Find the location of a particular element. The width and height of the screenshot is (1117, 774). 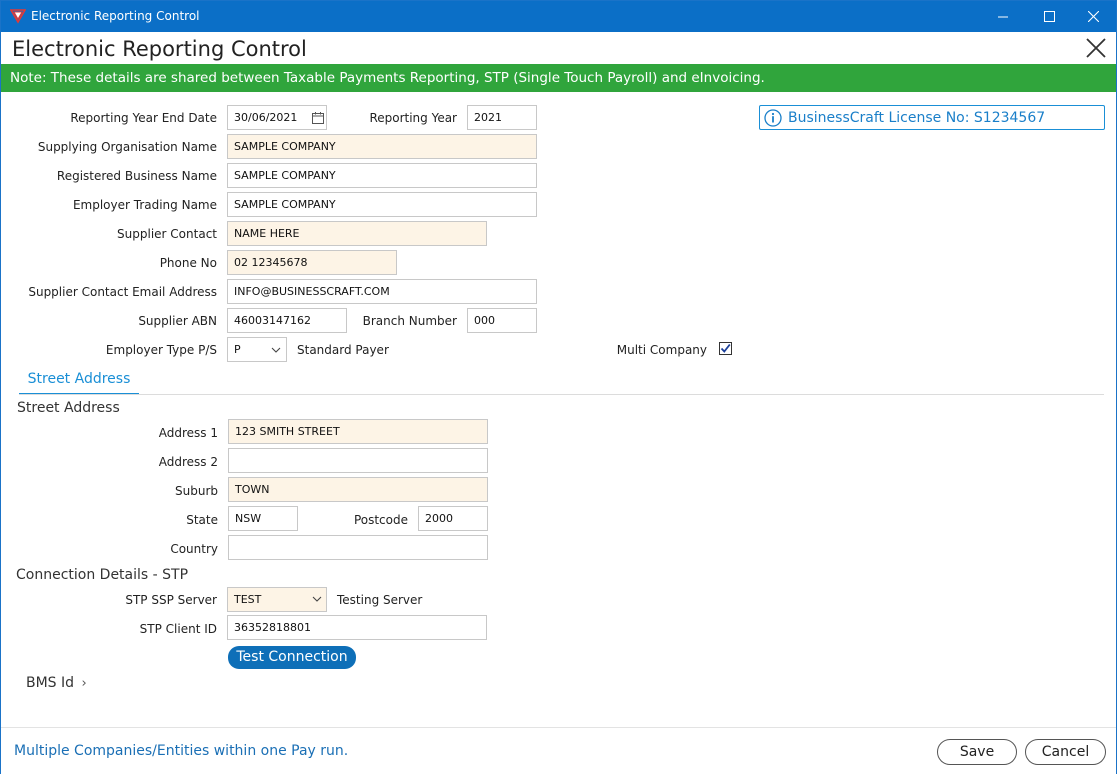

employer-type-description: Standard Payer is located at coordinates (343, 350).